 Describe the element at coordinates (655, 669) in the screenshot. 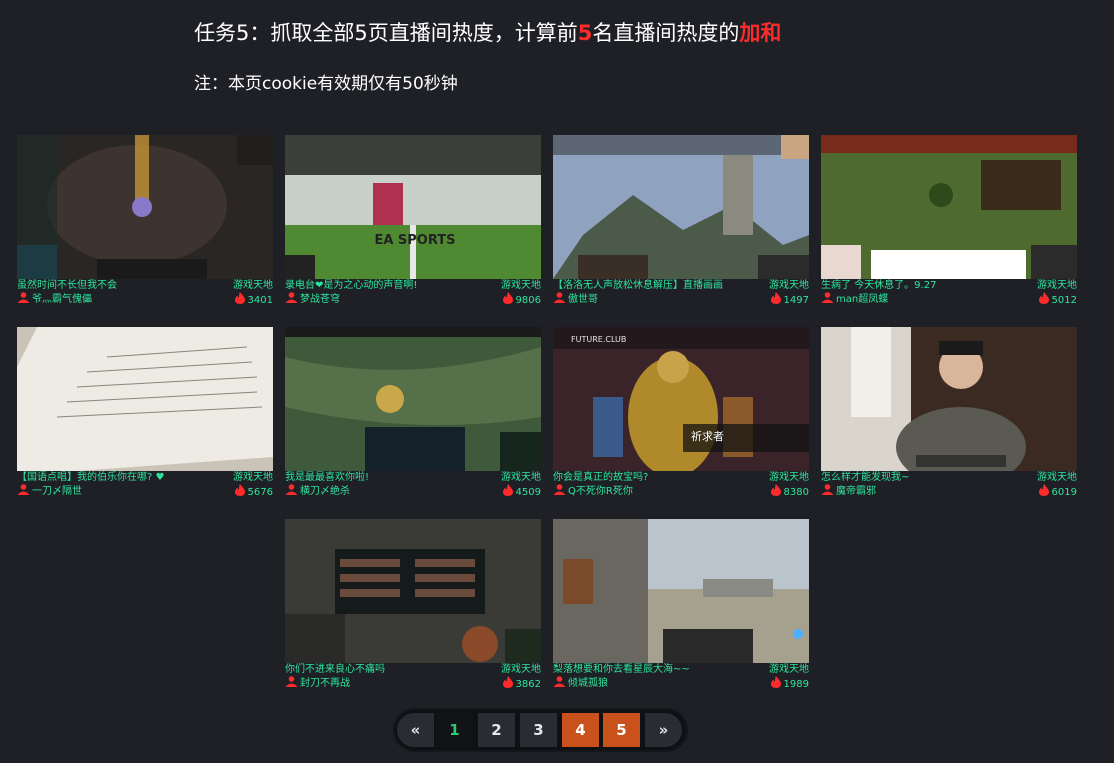

I see `room-title: 梨落想要和你去看星辰大海~~` at that location.